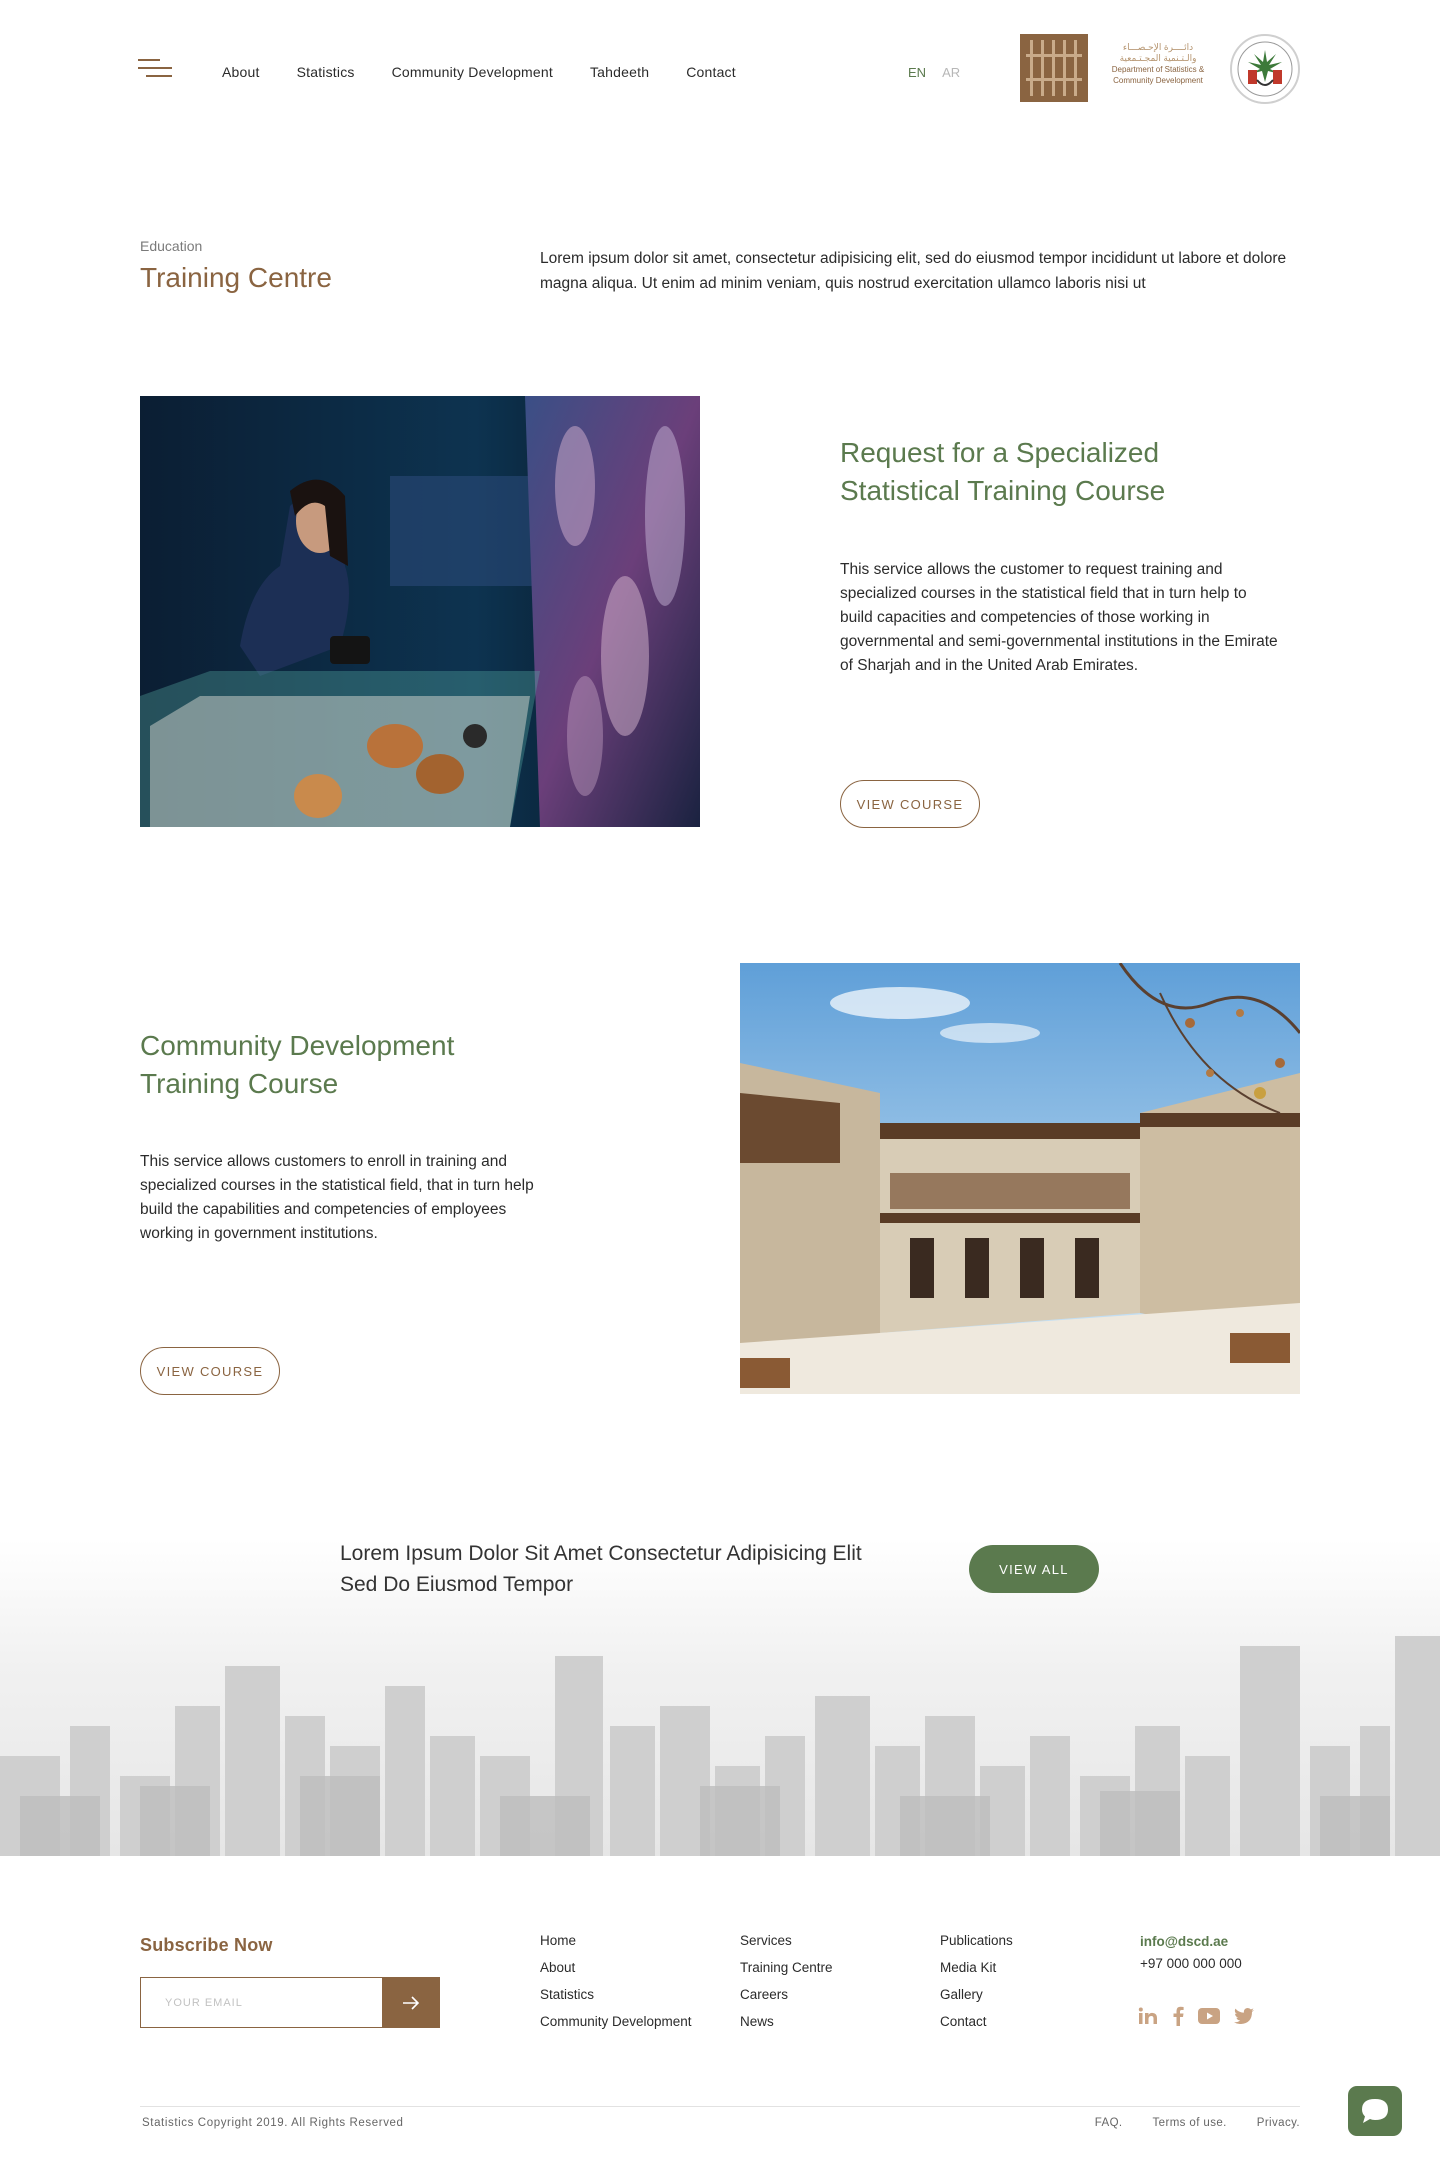  What do you see at coordinates (472, 72) in the screenshot?
I see `nav-community-development: Community Development` at bounding box center [472, 72].